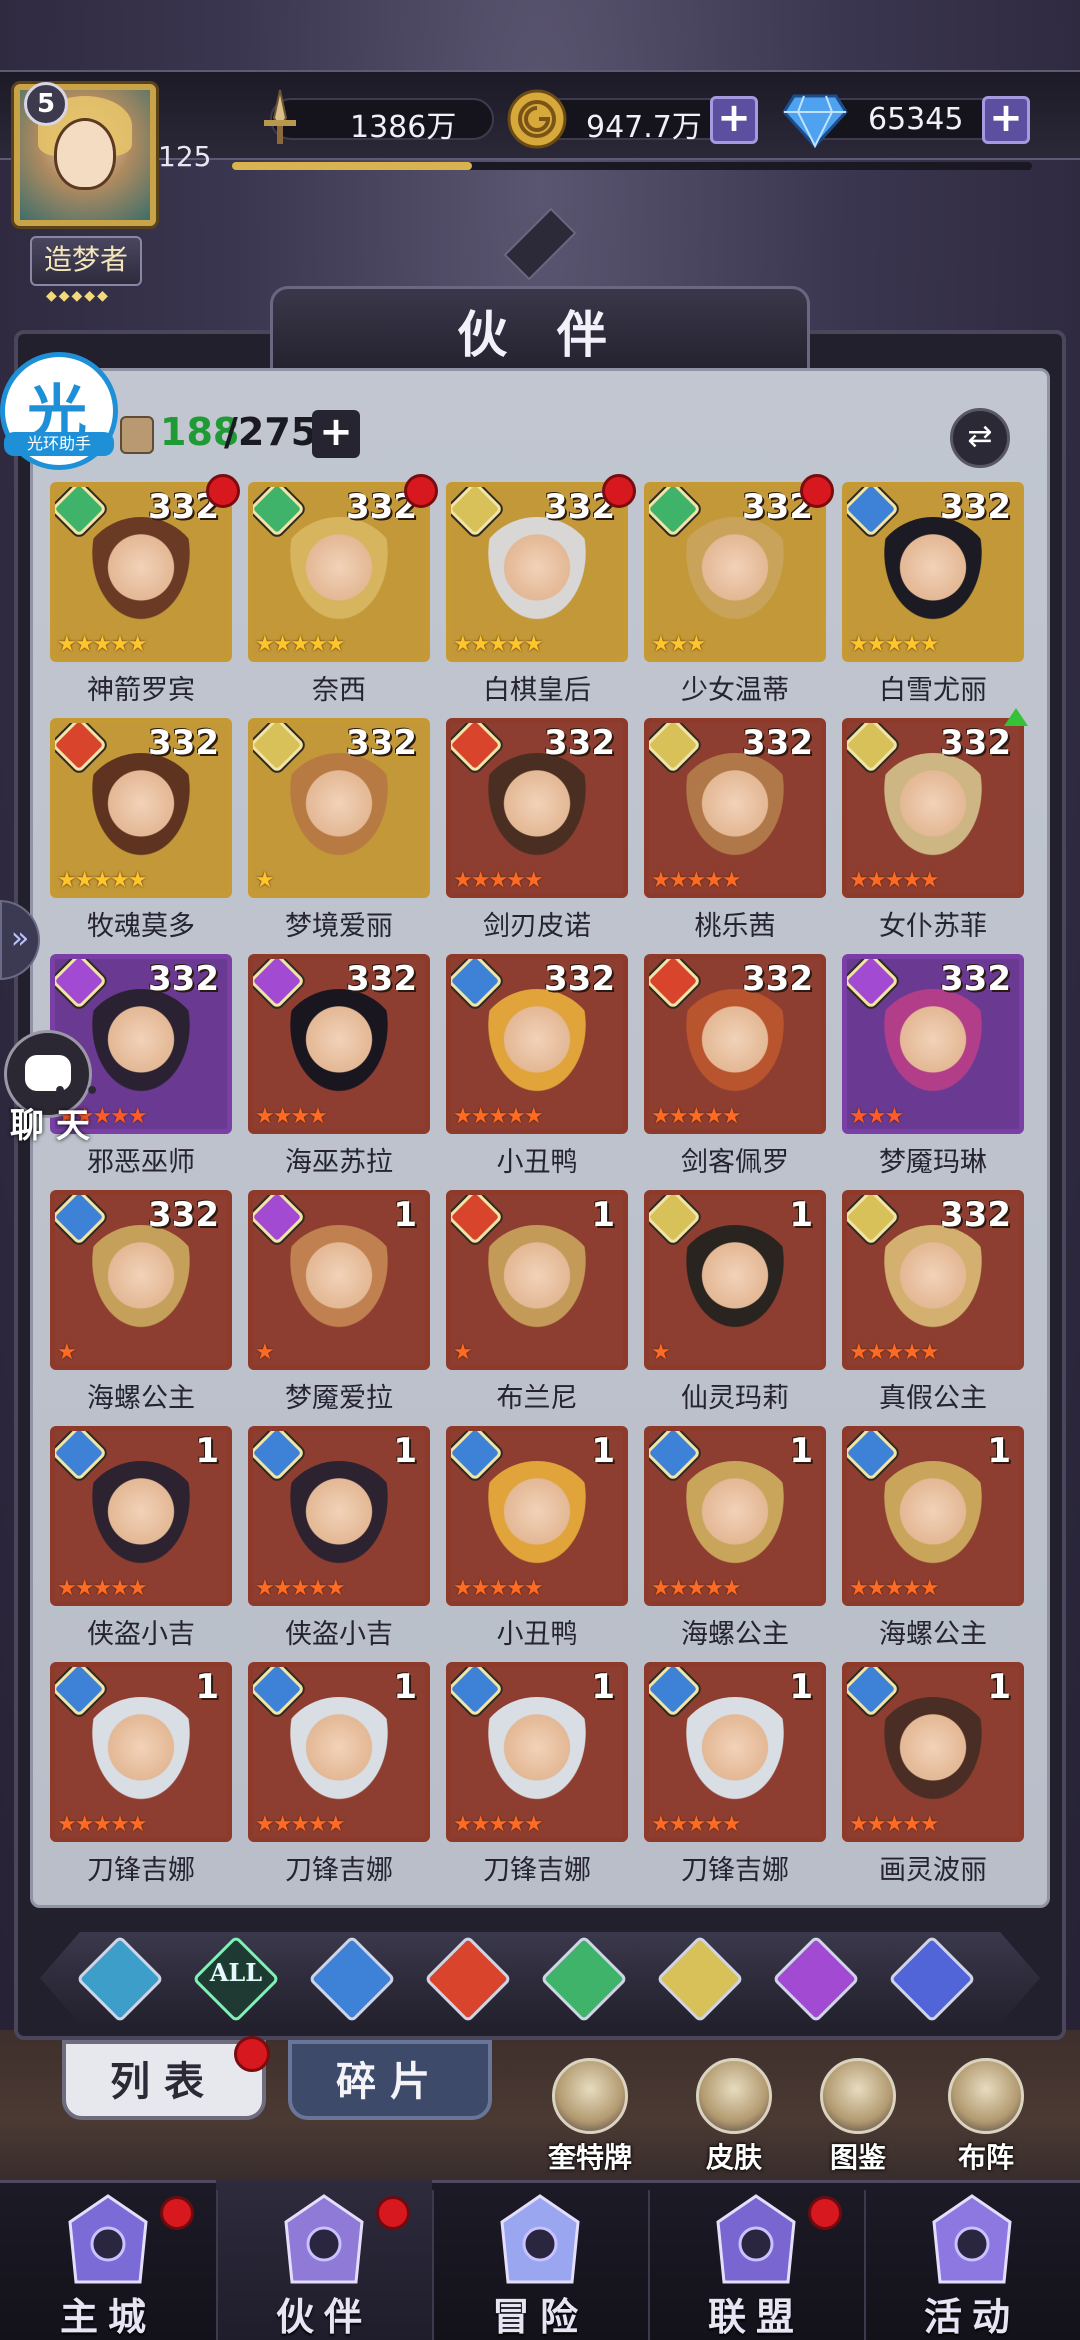 The height and width of the screenshot is (2340, 1080). I want to click on hero-card: 332 ★★★★ 海巫苏拉, so click(339, 1072).